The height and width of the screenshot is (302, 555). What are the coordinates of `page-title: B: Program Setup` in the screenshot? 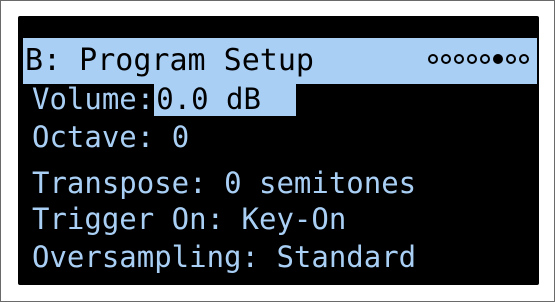 It's located at (169, 60).